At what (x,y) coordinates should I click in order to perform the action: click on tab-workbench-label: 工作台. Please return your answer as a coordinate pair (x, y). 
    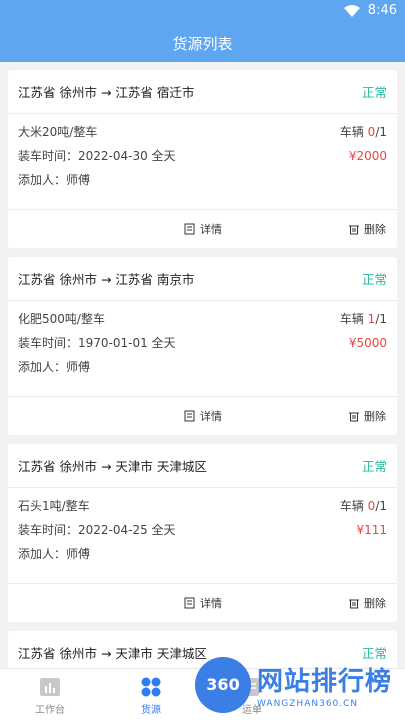
    Looking at the image, I should click on (50, 710).